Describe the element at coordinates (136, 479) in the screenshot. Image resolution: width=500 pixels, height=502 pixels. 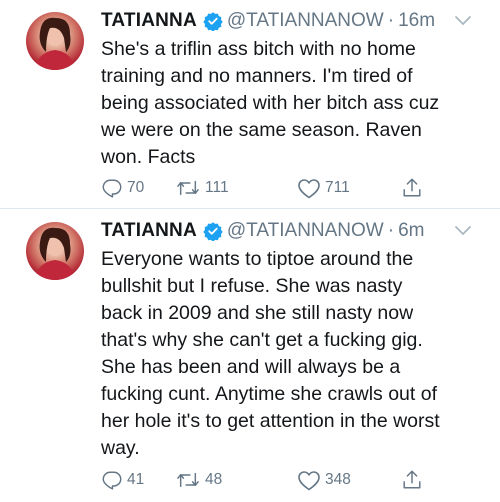
I see `reply-count: 41` at that location.